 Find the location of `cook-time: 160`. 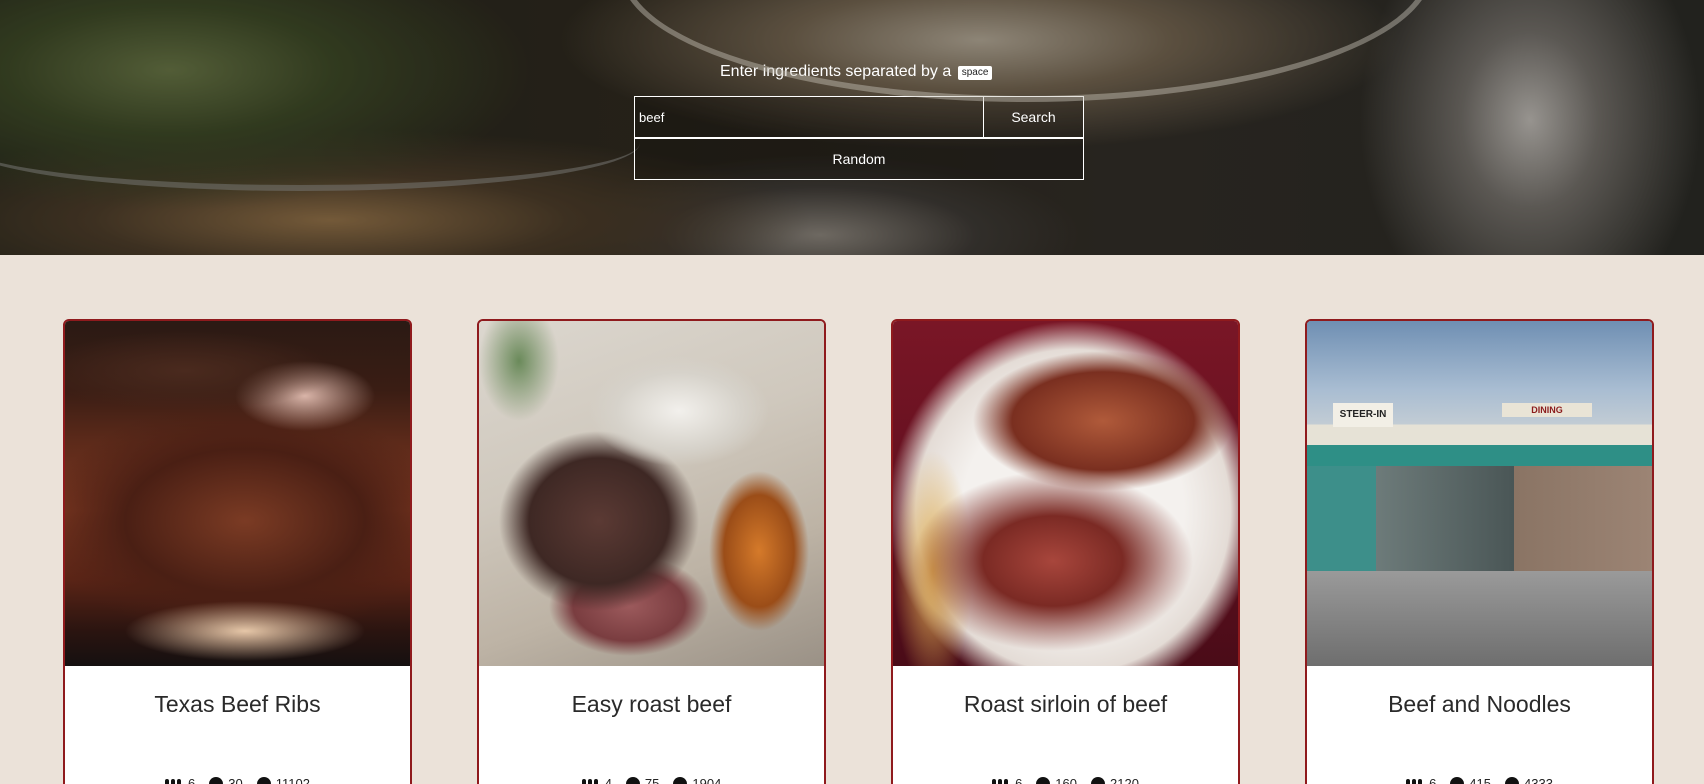

cook-time: 160 is located at coordinates (1056, 780).